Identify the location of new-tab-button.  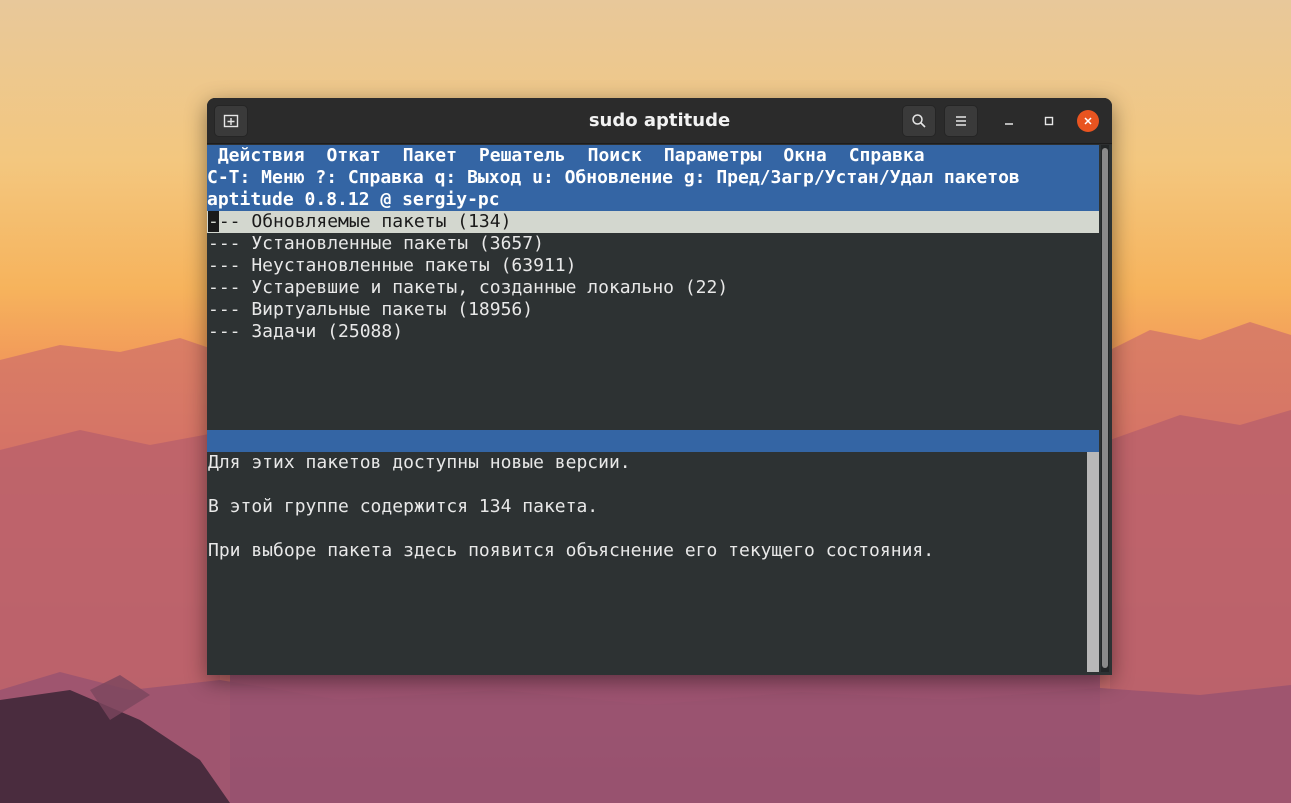
(231, 121).